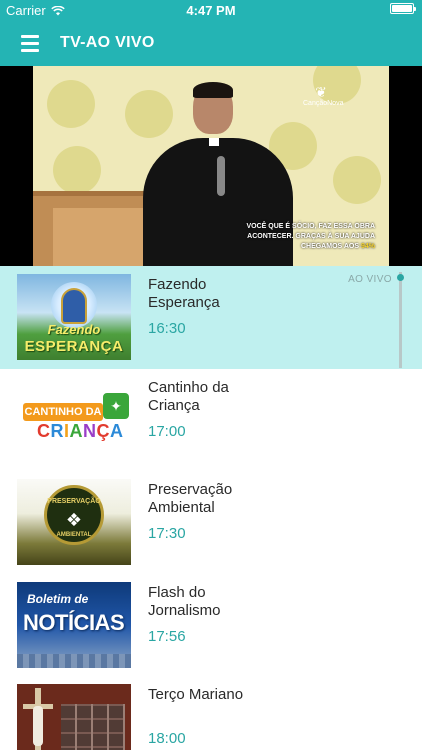 The width and height of the screenshot is (422, 750). What do you see at coordinates (400, 320) in the screenshot?
I see `live-indicator-line` at bounding box center [400, 320].